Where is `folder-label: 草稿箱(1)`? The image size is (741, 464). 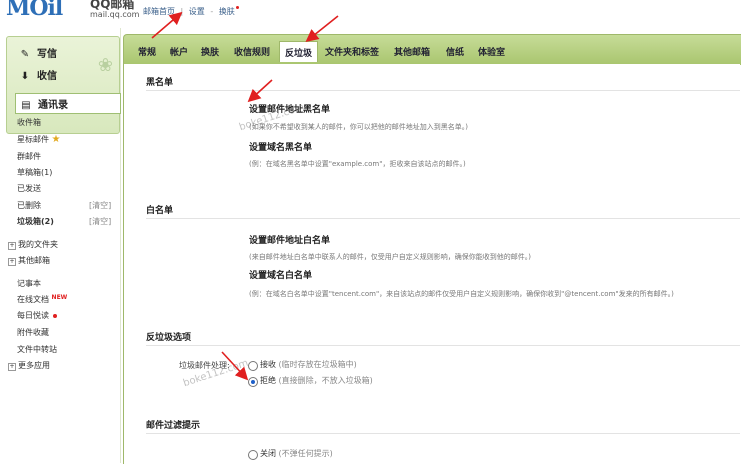 folder-label: 草稿箱(1) is located at coordinates (35, 172).